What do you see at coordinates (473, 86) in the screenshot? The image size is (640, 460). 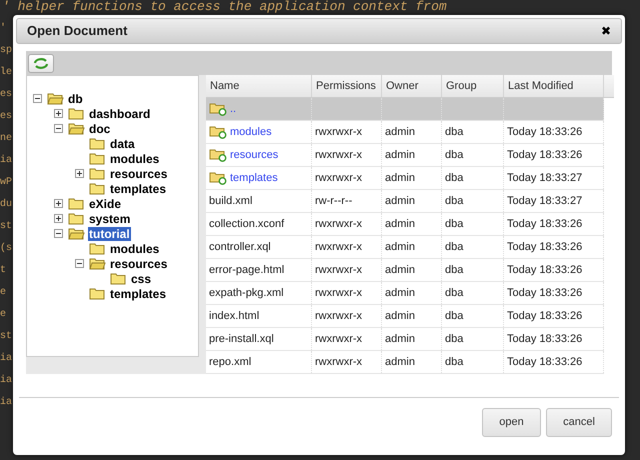 I see `column-header: Group` at bounding box center [473, 86].